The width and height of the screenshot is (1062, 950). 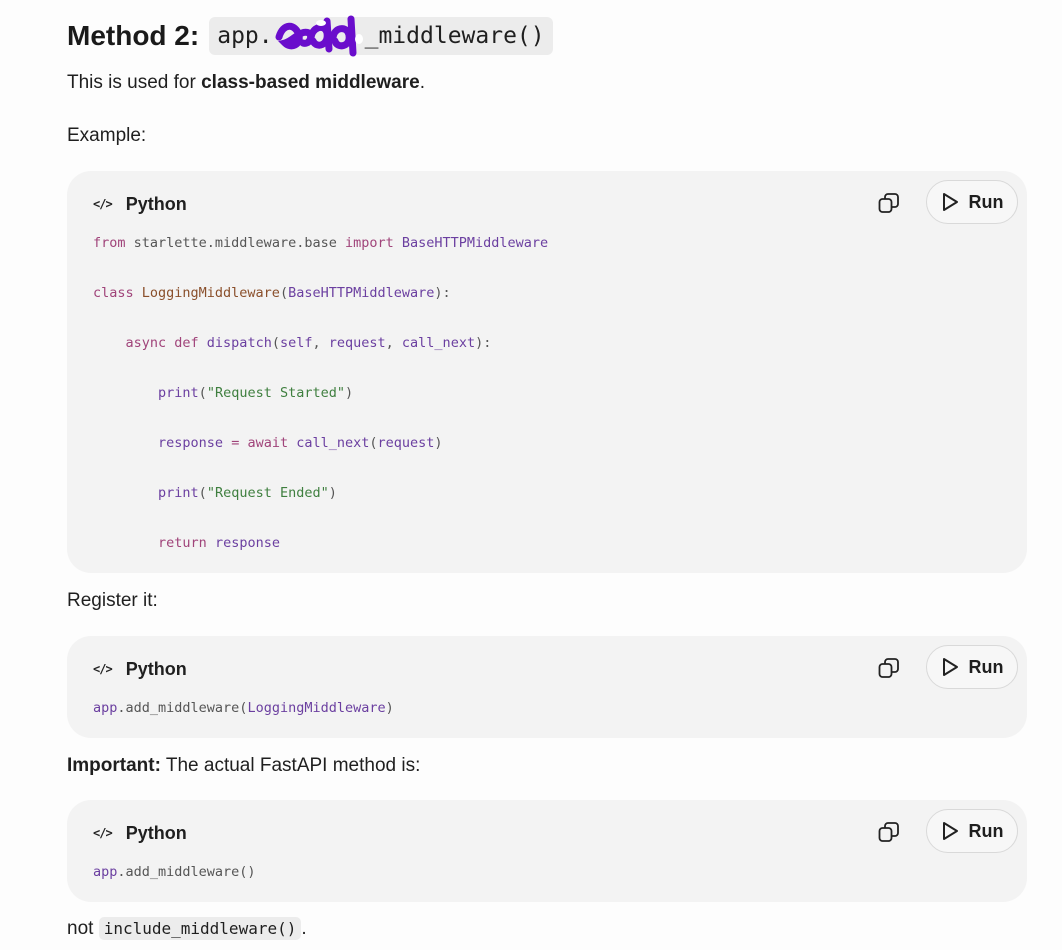 What do you see at coordinates (304, 928) in the screenshot?
I see `footer-period: .` at bounding box center [304, 928].